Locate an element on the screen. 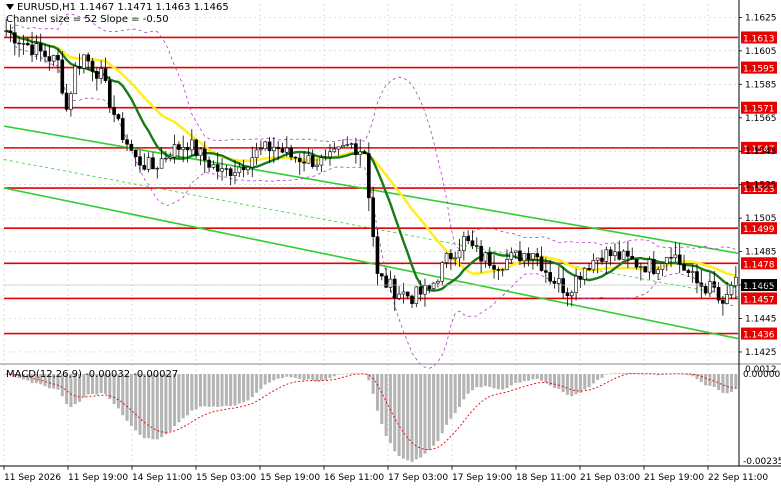  price-tick-label: 1.1445 is located at coordinates (761, 320).